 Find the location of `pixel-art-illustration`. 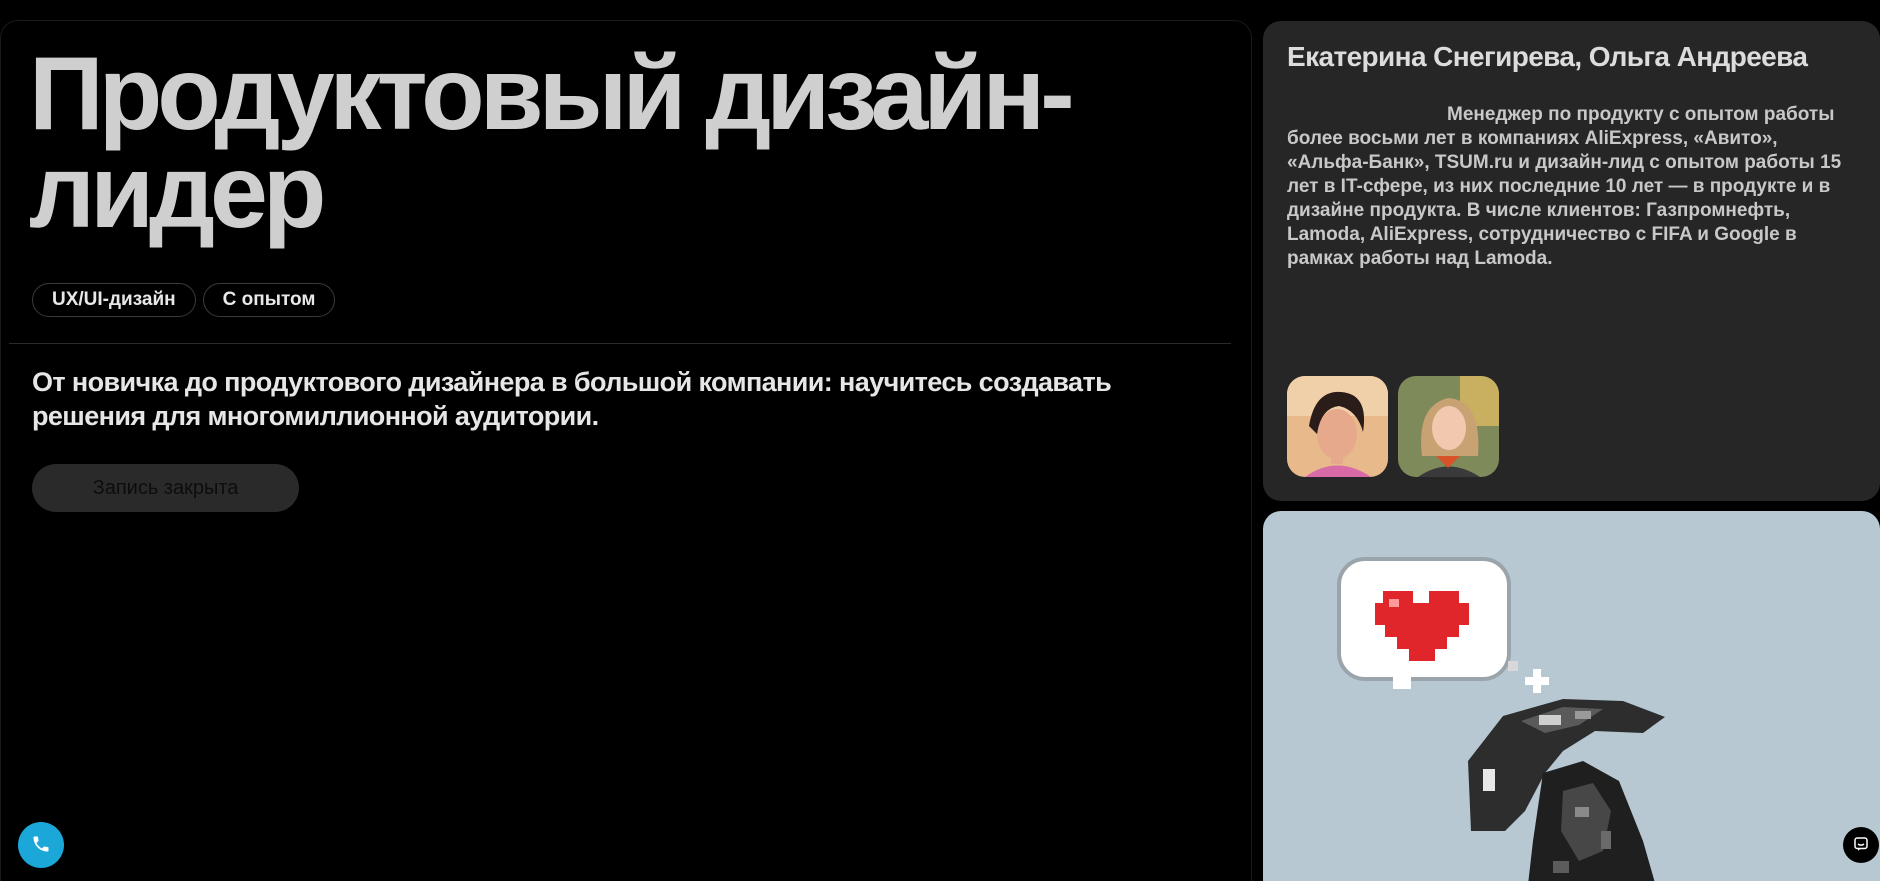

pixel-art-illustration is located at coordinates (1571, 696).